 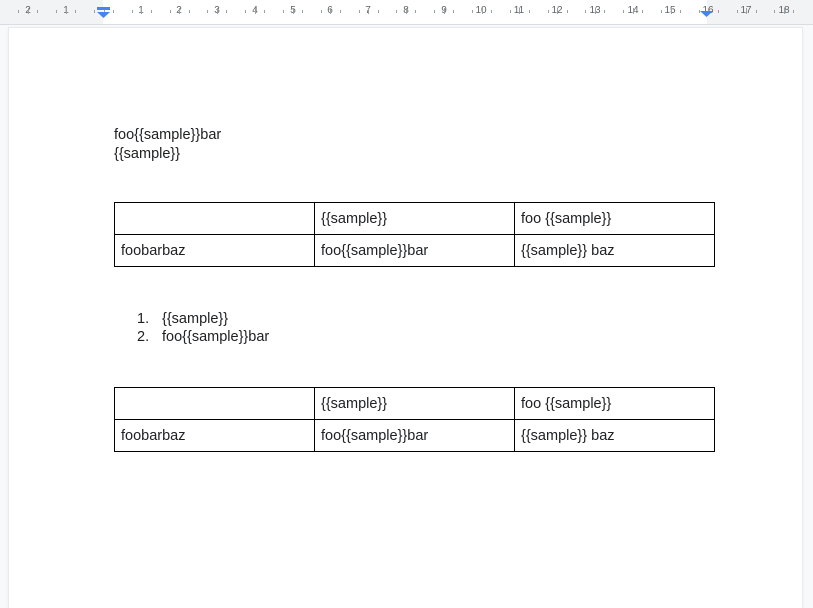 What do you see at coordinates (706, 12) in the screenshot?
I see `right-indent-marker-icon` at bounding box center [706, 12].